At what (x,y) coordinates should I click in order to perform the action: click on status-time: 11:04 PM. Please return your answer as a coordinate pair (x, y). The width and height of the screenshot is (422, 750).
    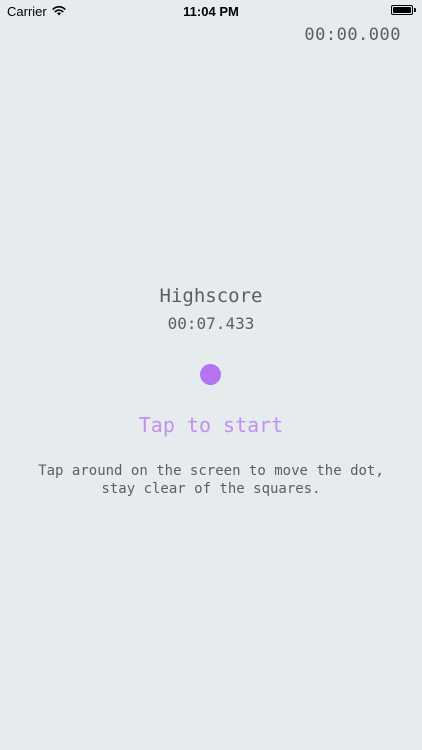
    Looking at the image, I should click on (211, 11).